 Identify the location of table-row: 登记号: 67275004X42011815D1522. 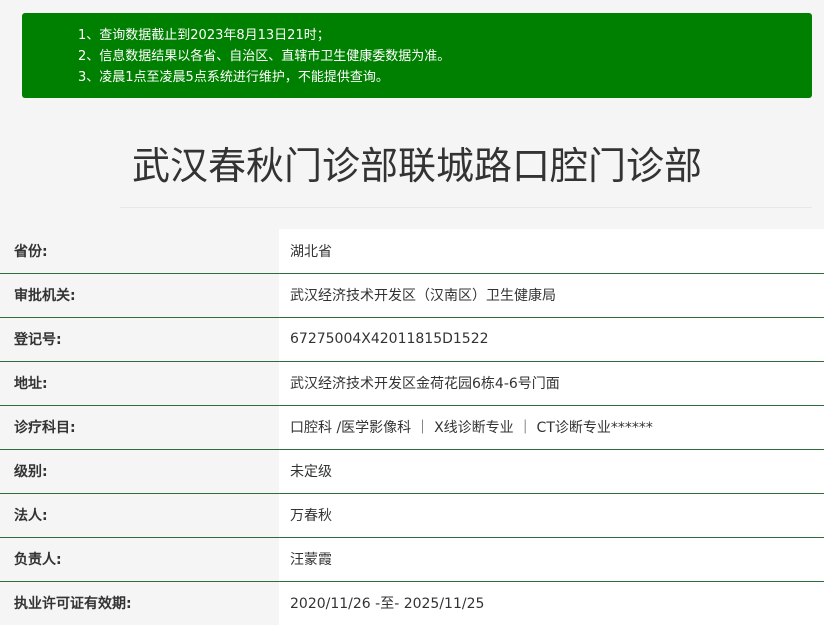
(412, 339).